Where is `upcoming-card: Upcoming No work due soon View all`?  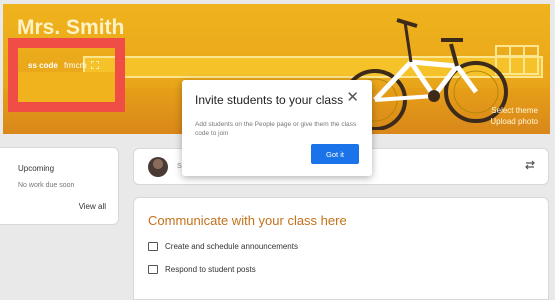
upcoming-card: Upcoming No work due soon View all is located at coordinates (59, 186).